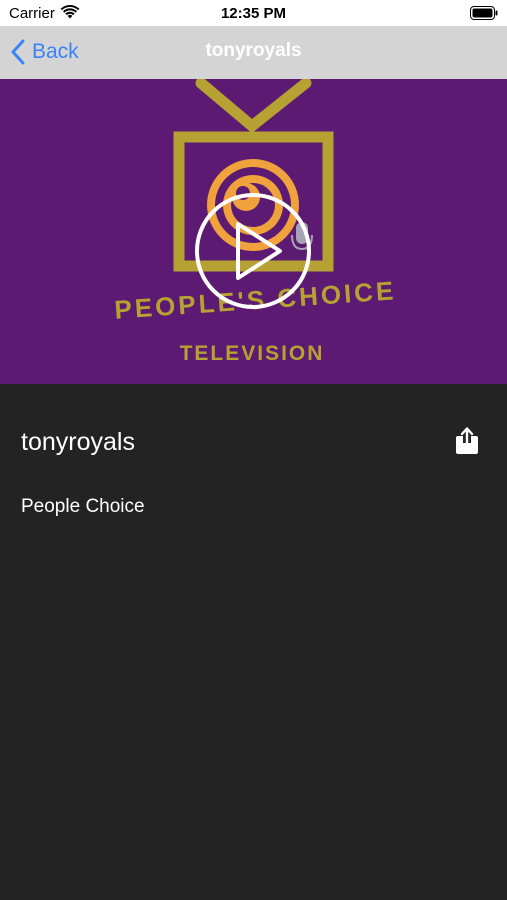  What do you see at coordinates (252, 353) in the screenshot?
I see `logo-line-2: TELEVISION` at bounding box center [252, 353].